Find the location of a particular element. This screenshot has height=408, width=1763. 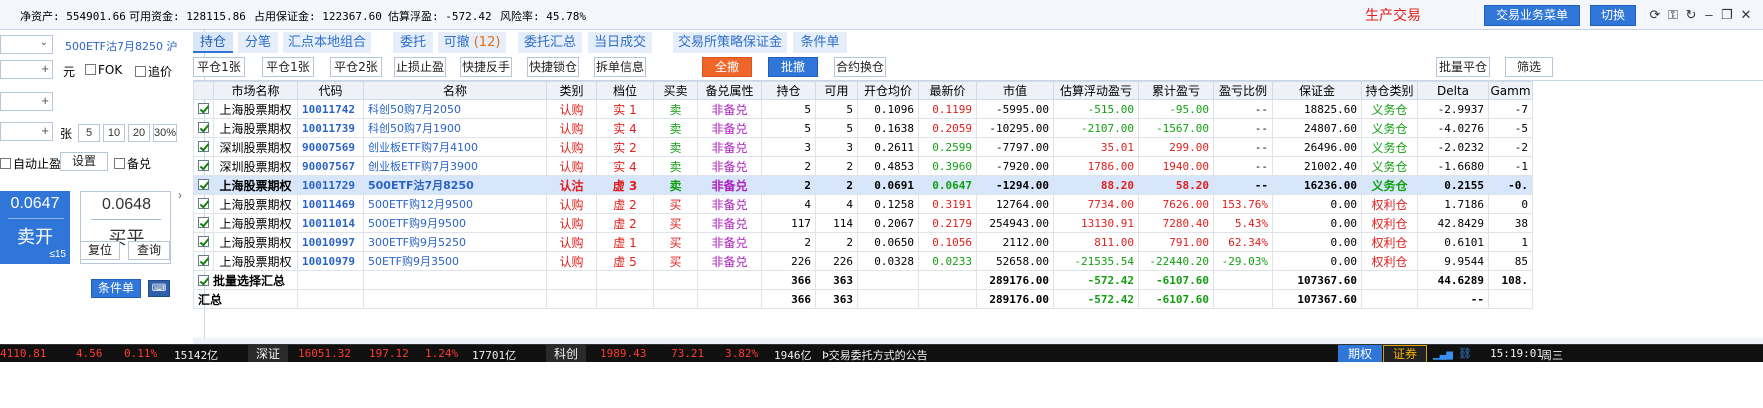

securities-tab: 证券 is located at coordinates (1405, 354).